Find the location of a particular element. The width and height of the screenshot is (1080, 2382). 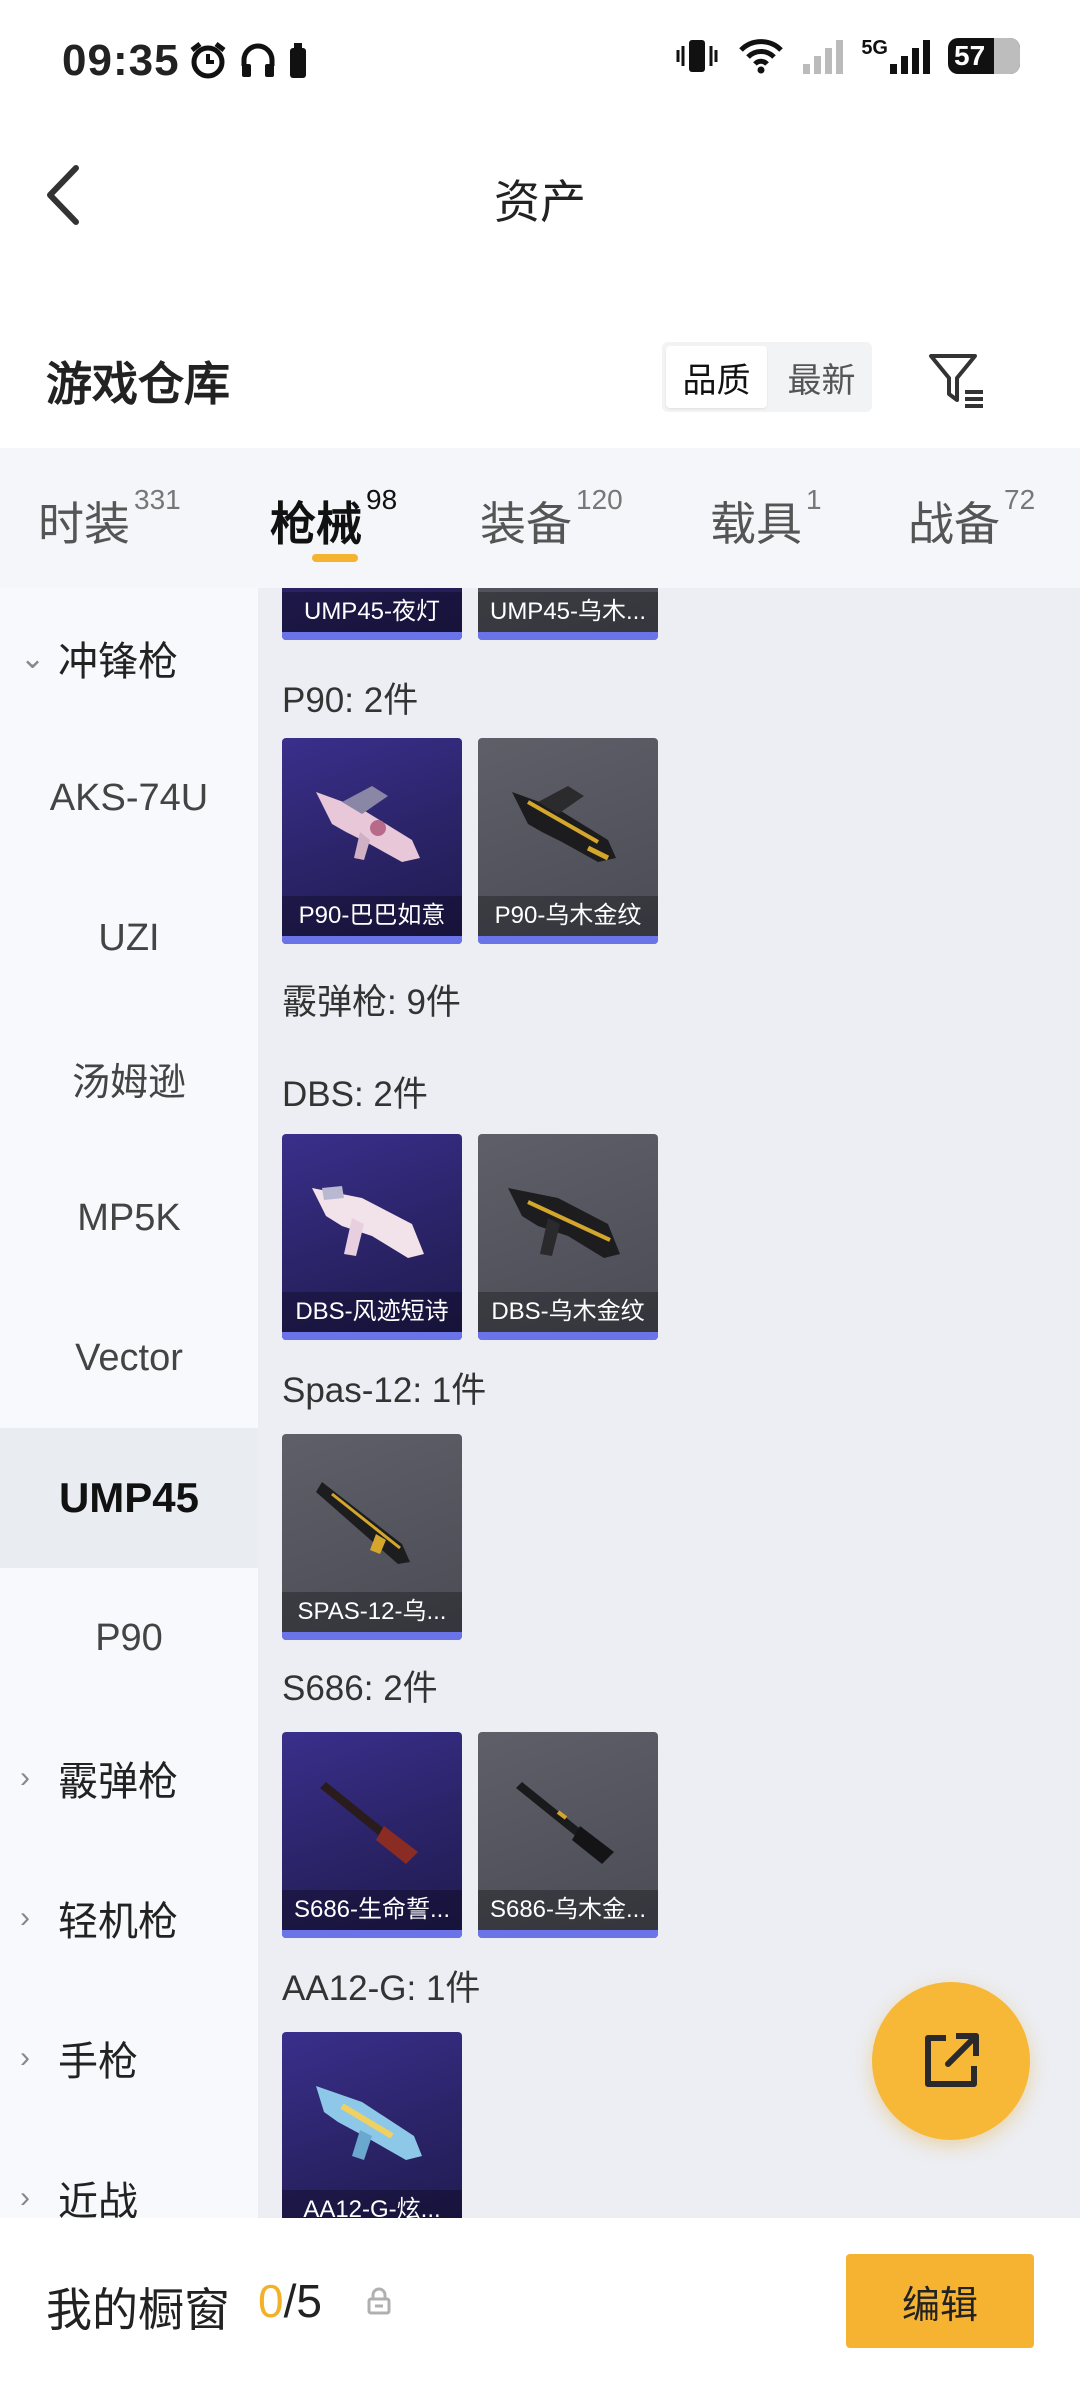

alarm-icon is located at coordinates (208, 60).